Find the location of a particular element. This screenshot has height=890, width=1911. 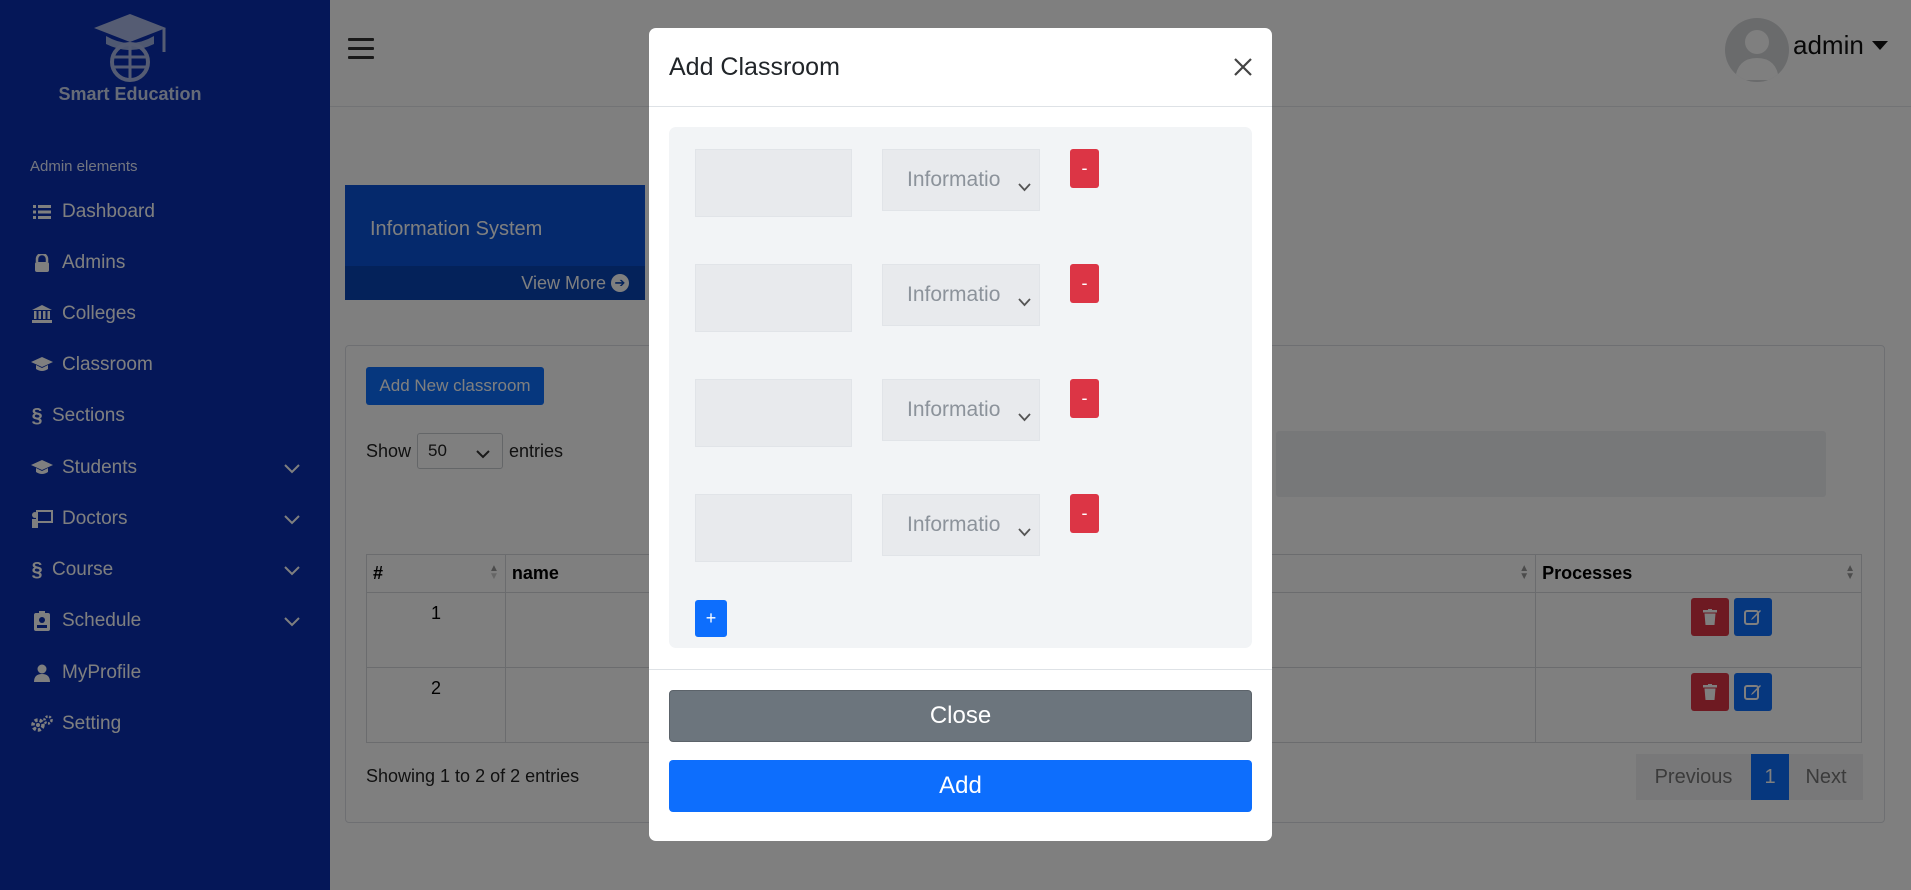

add-row-button: + is located at coordinates (711, 618).